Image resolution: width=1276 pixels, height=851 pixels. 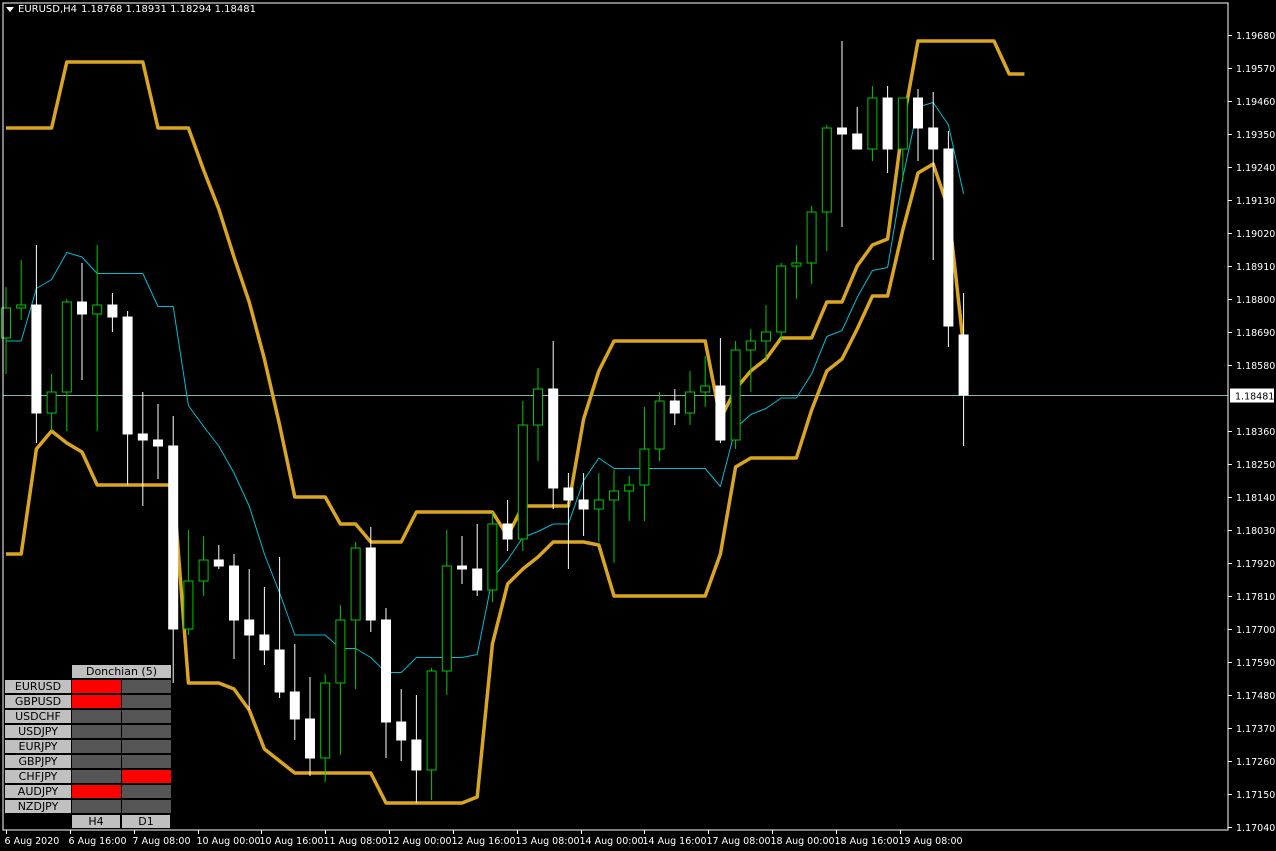 I want to click on y-tick-label: 1.18690, so click(x=1255, y=333).